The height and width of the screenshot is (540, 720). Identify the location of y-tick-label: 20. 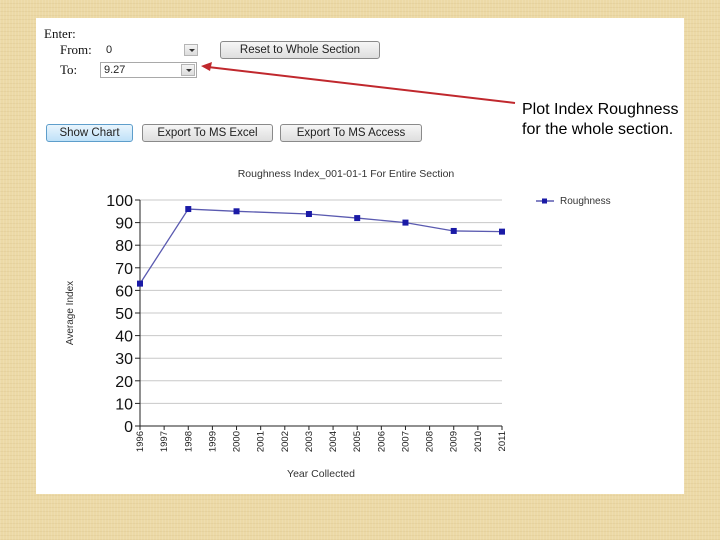
(124, 382).